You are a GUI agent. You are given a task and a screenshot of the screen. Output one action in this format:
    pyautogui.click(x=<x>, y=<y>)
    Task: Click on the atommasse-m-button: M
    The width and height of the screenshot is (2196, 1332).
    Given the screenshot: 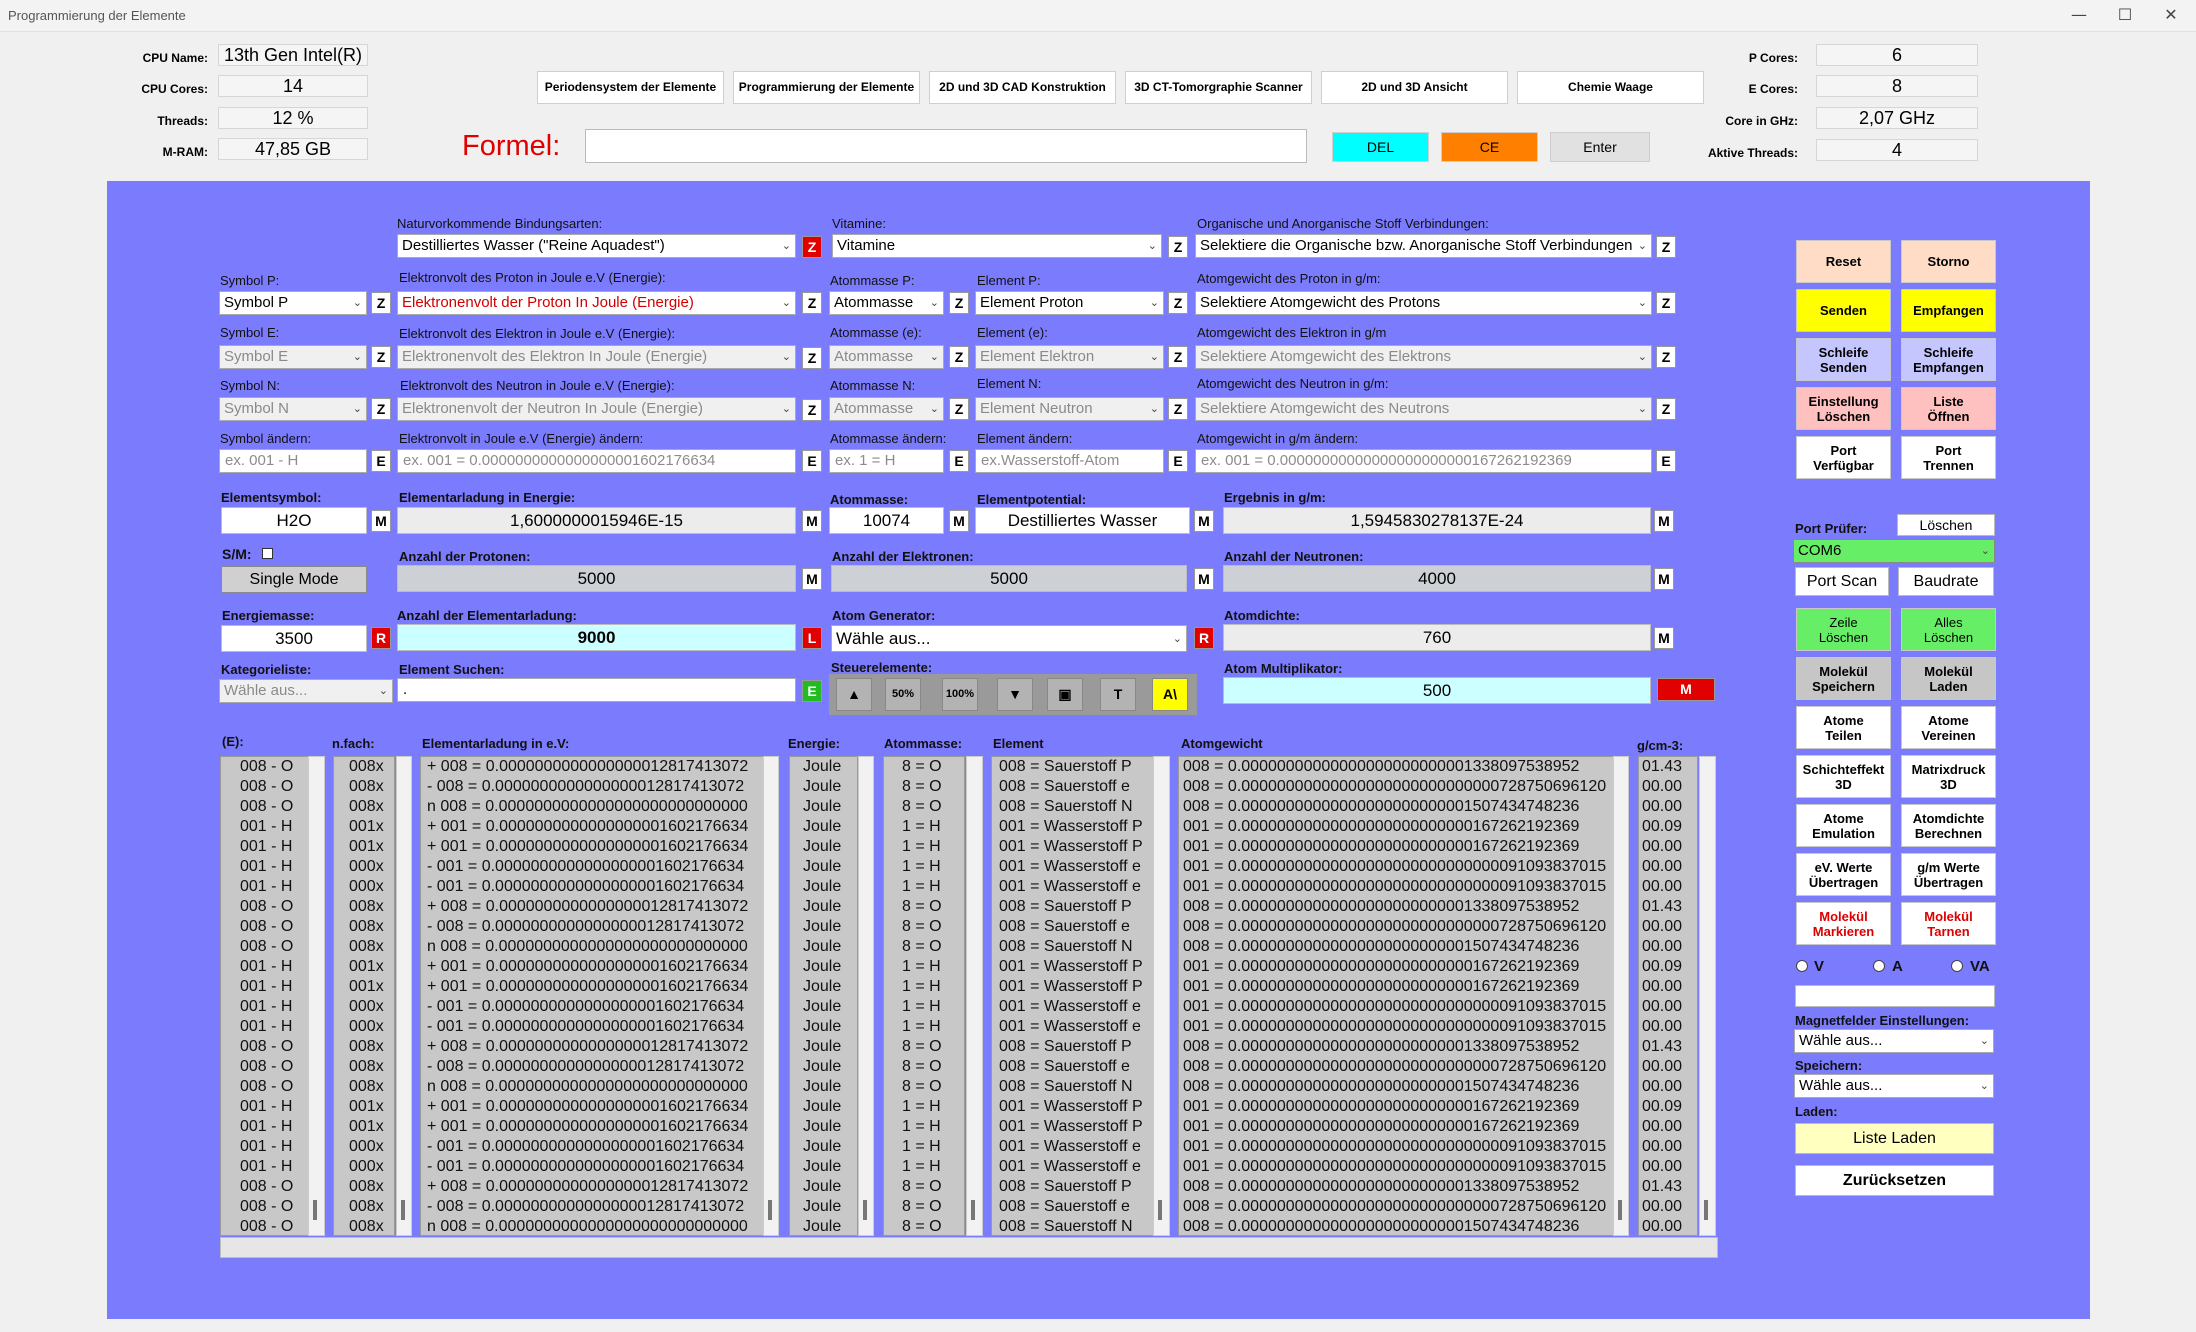 What is the action you would take?
    pyautogui.click(x=959, y=521)
    